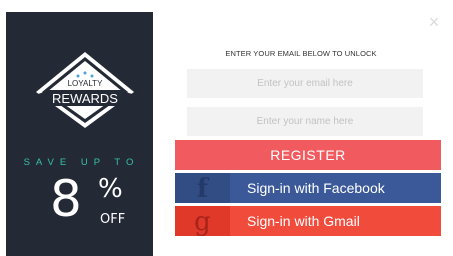 This screenshot has height=256, width=453. Describe the element at coordinates (81, 162) in the screenshot. I see `save-up-to-label: SAVE UP TO` at that location.